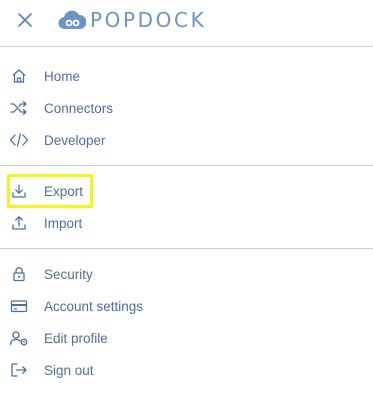 This screenshot has height=397, width=373. I want to click on sign-out-icon, so click(19, 370).